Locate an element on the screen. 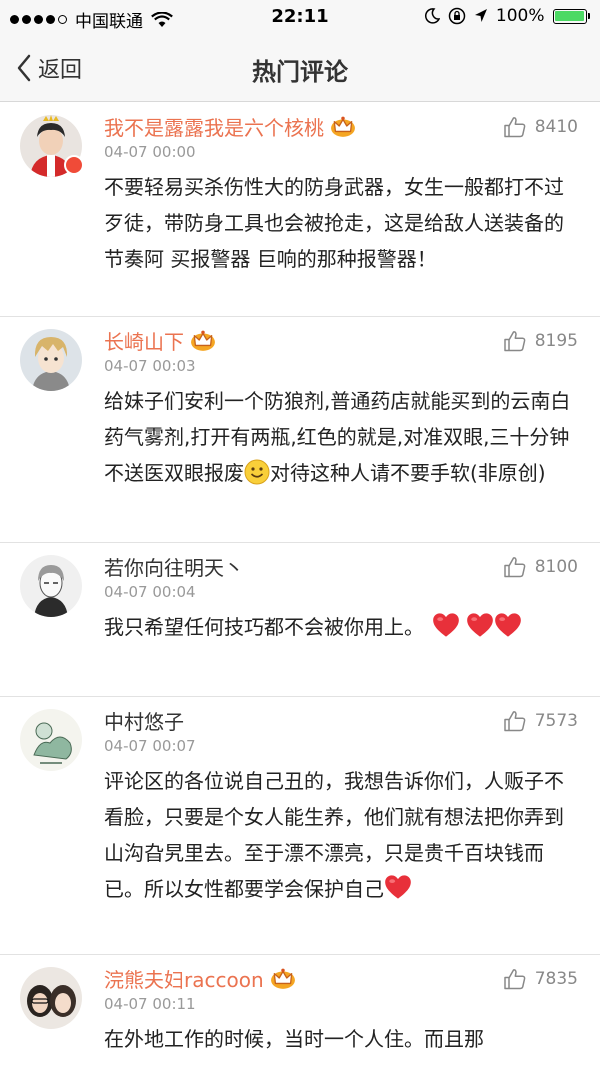 The width and height of the screenshot is (600, 1067). comment-time: 04-07 00:03 is located at coordinates (150, 366).